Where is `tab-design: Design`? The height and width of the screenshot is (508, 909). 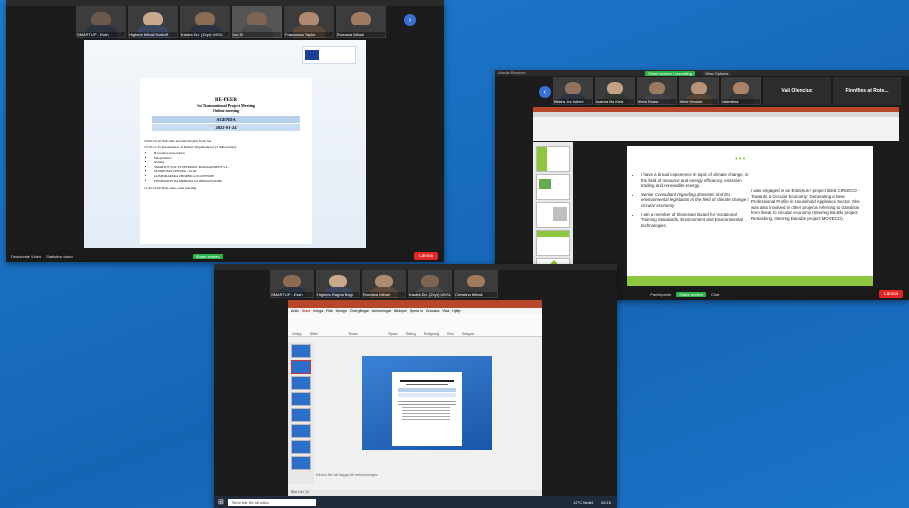 tab-design: Design is located at coordinates (341, 311).